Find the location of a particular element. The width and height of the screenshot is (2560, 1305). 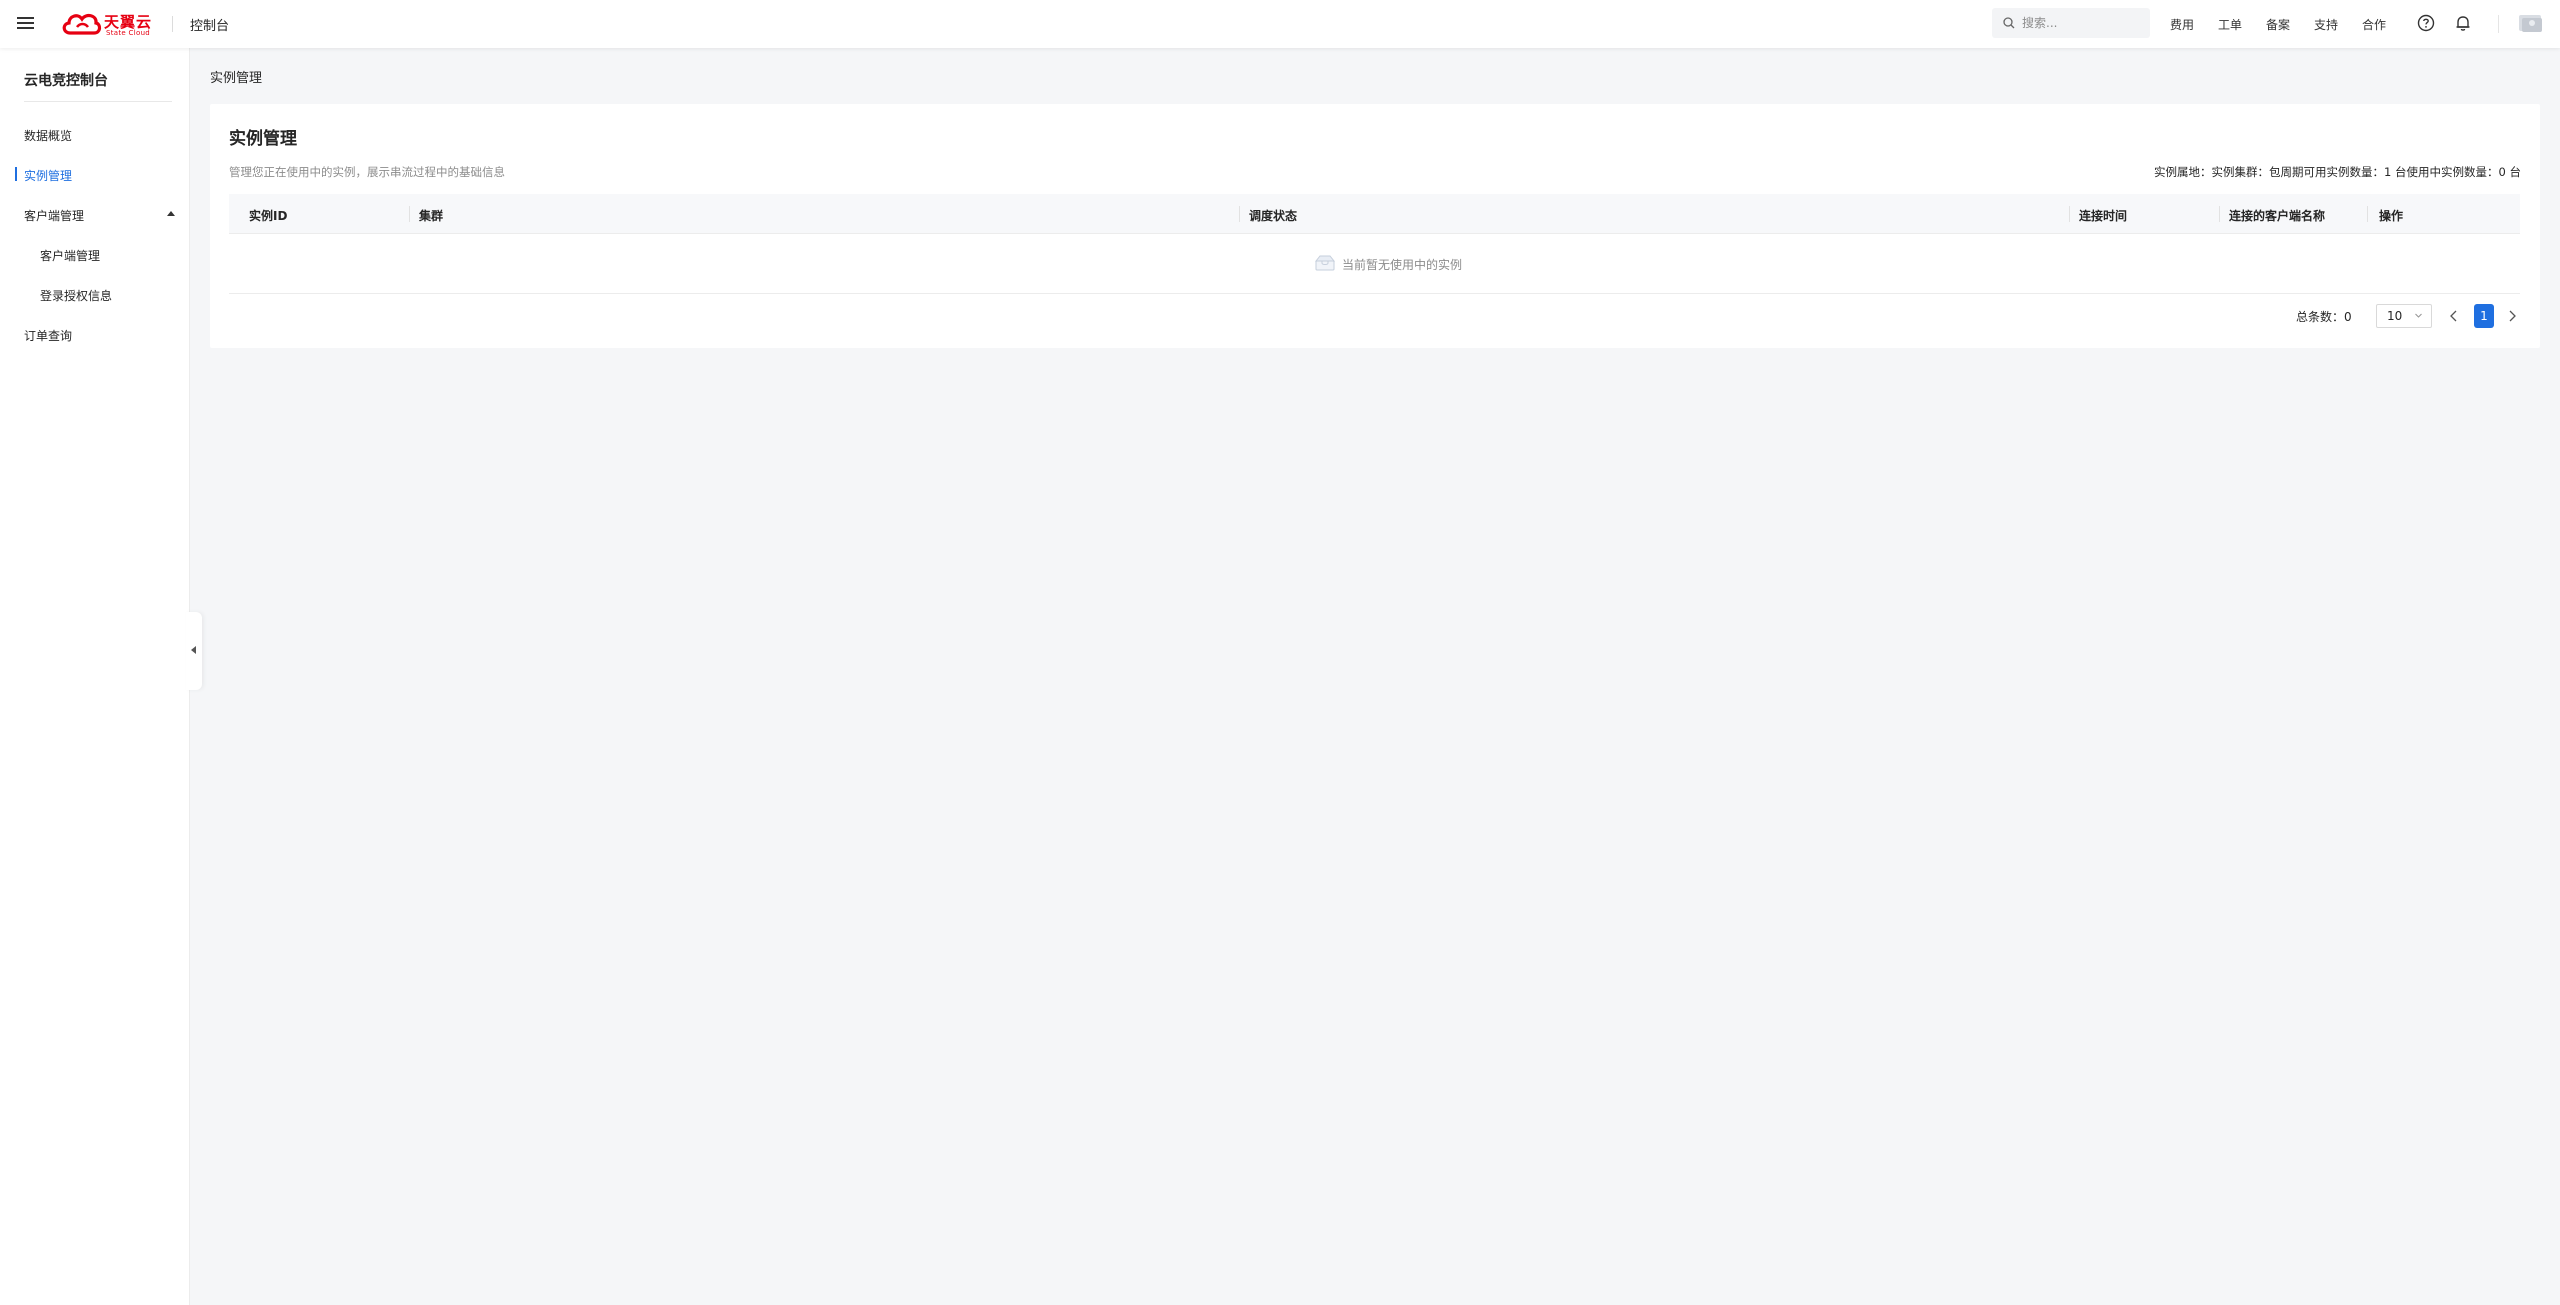

search-box is located at coordinates (2071, 23).